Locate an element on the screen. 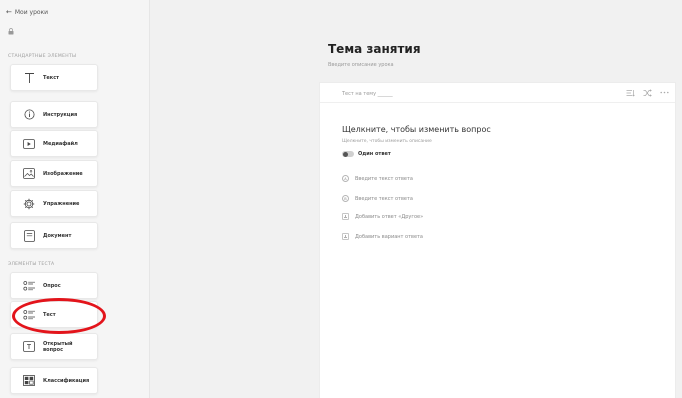  shuffle-icon is located at coordinates (647, 92).